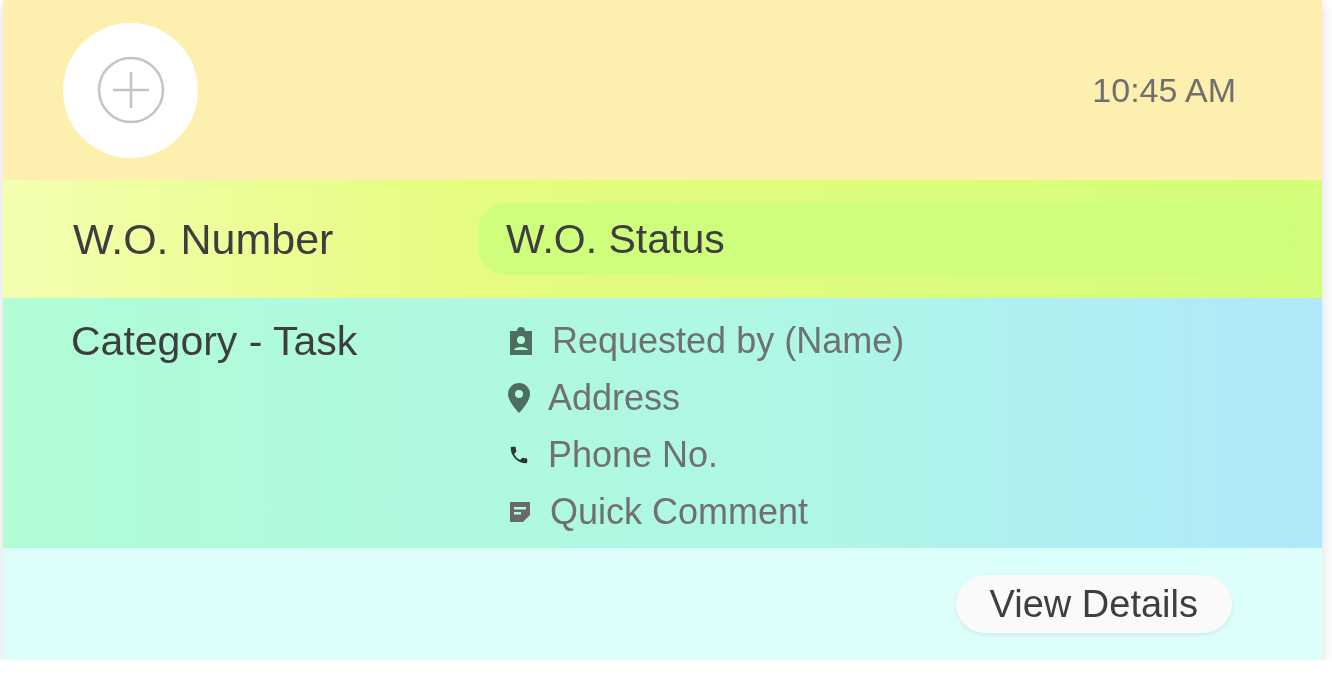  What do you see at coordinates (633, 455) in the screenshot?
I see `detail-text: Phone No.` at bounding box center [633, 455].